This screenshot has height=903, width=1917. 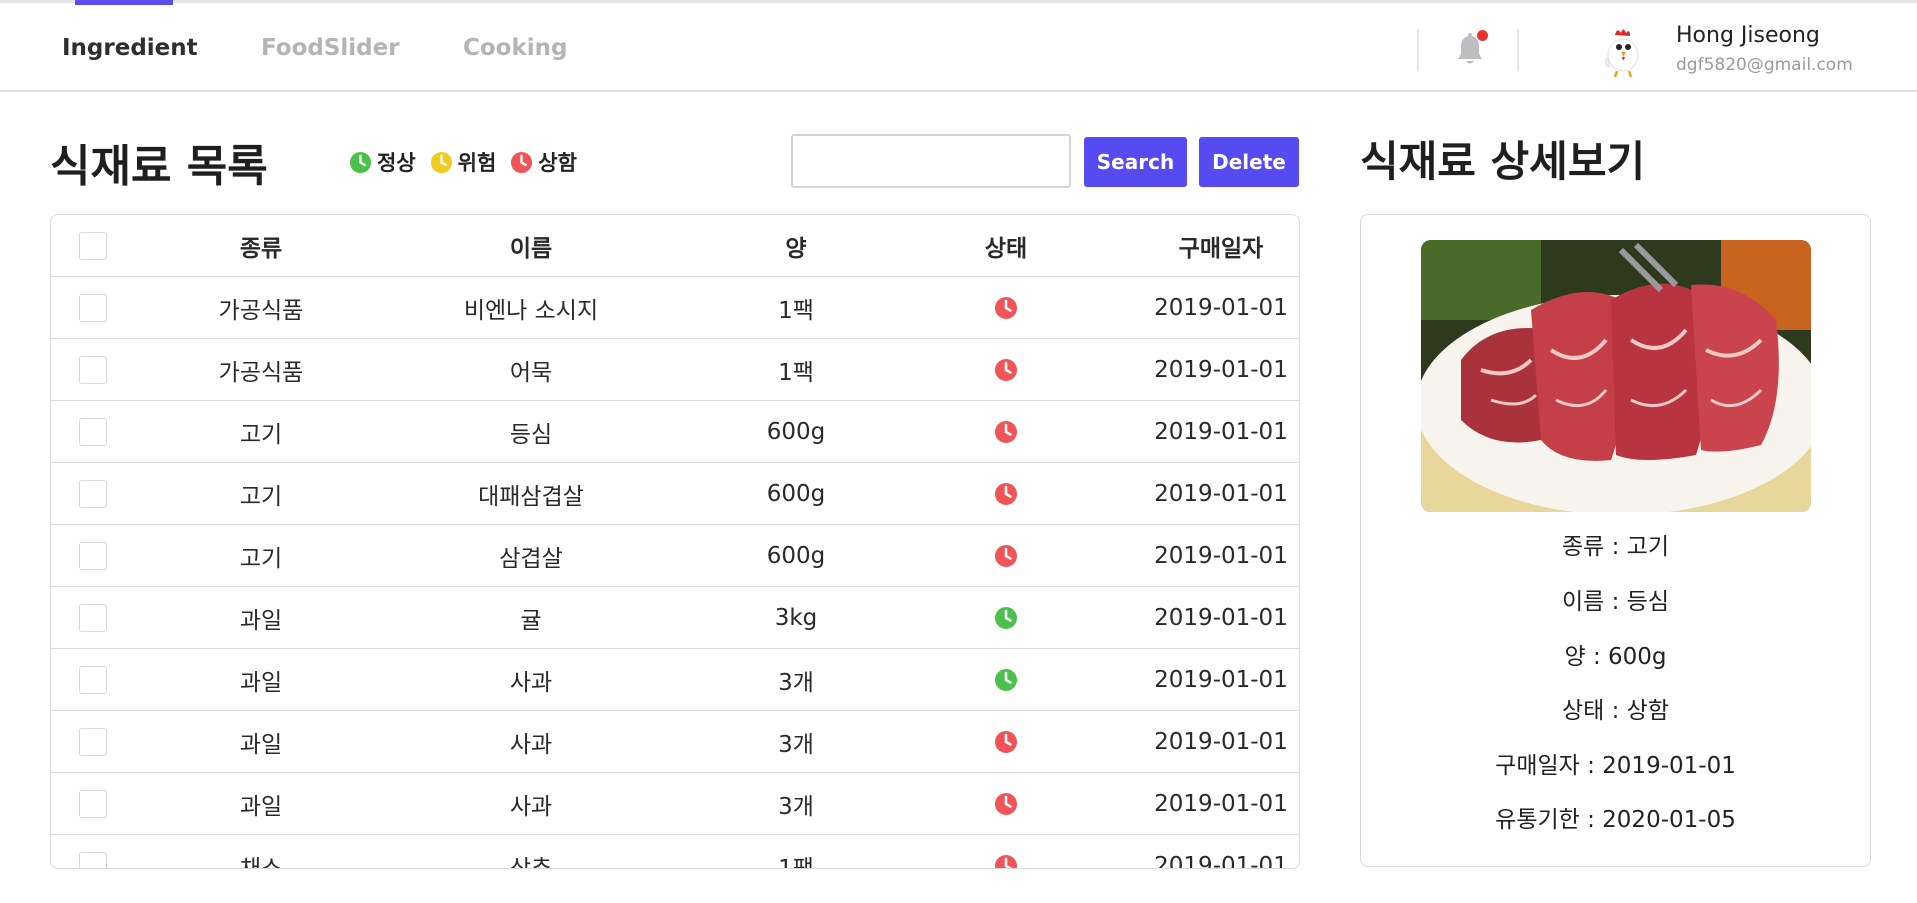 I want to click on cell-name: 비엔나 소시지, so click(x=531, y=310).